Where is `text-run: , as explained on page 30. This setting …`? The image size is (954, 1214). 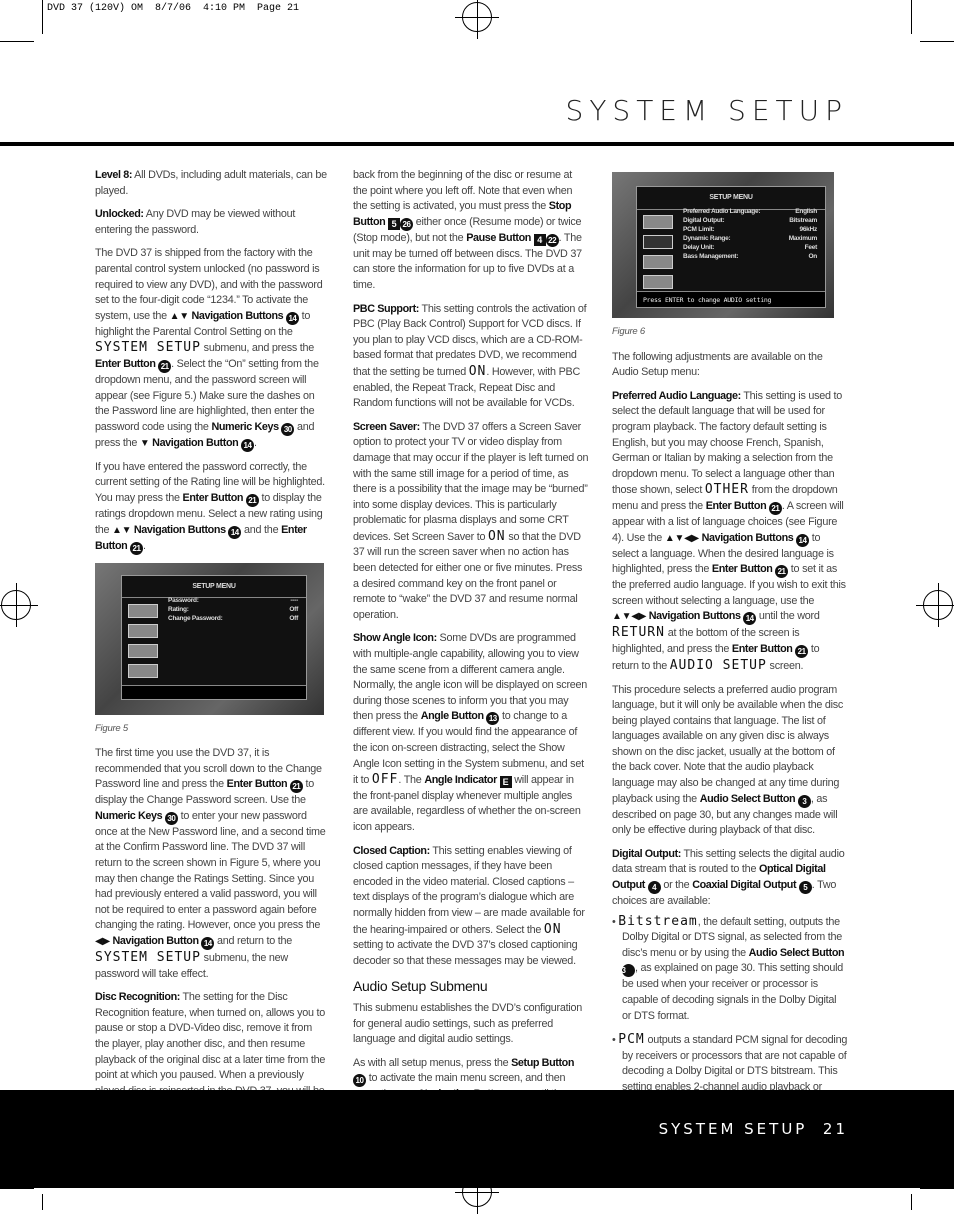
text-run: , as explained on page 30. This setting … is located at coordinates (732, 992).